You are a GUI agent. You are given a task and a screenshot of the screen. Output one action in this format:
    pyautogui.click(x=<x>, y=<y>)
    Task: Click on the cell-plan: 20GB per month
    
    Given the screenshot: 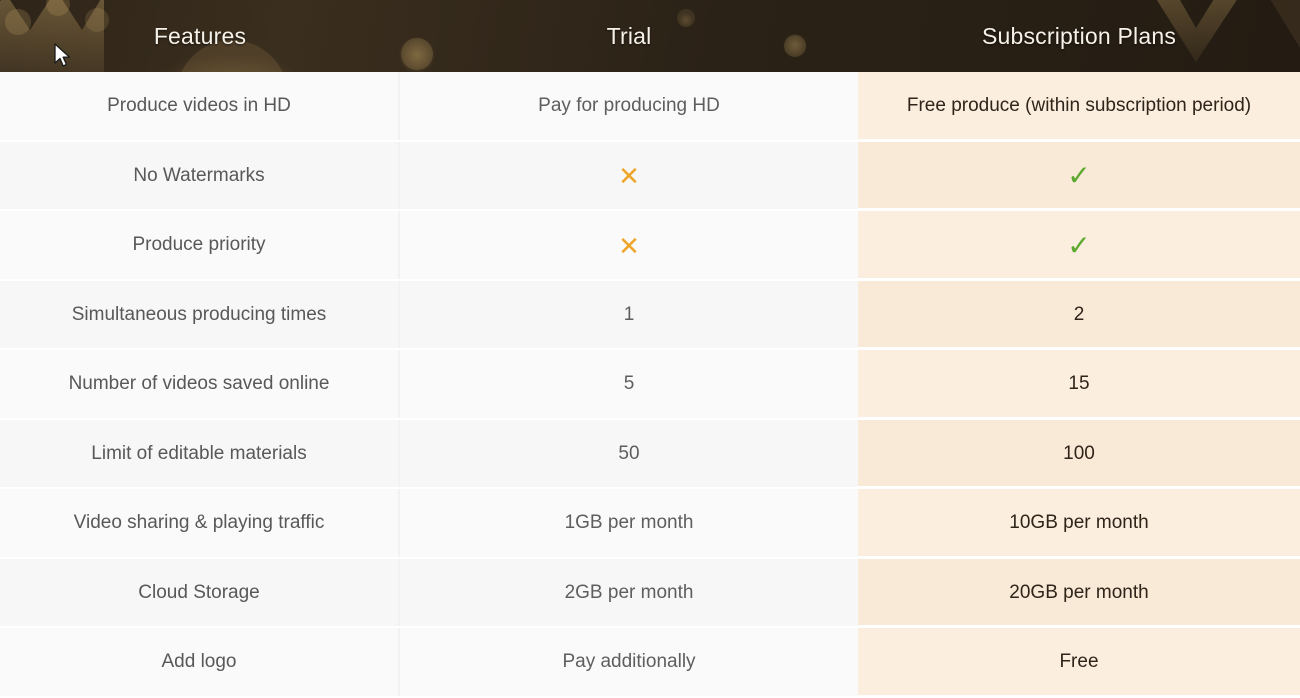 What is the action you would take?
    pyautogui.click(x=1079, y=593)
    